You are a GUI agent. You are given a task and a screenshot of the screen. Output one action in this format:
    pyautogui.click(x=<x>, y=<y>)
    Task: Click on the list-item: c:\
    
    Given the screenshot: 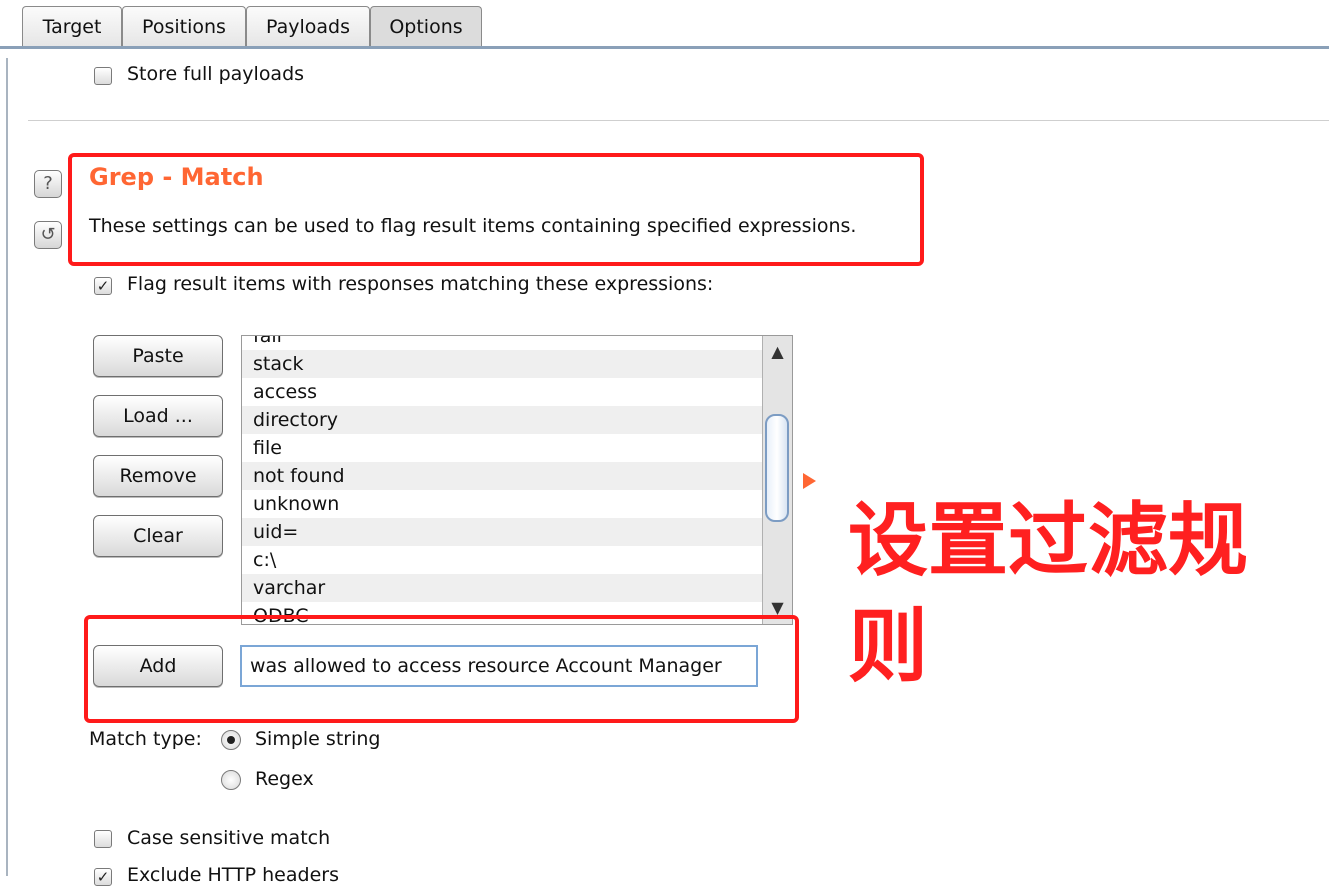 What is the action you would take?
    pyautogui.click(x=502, y=560)
    